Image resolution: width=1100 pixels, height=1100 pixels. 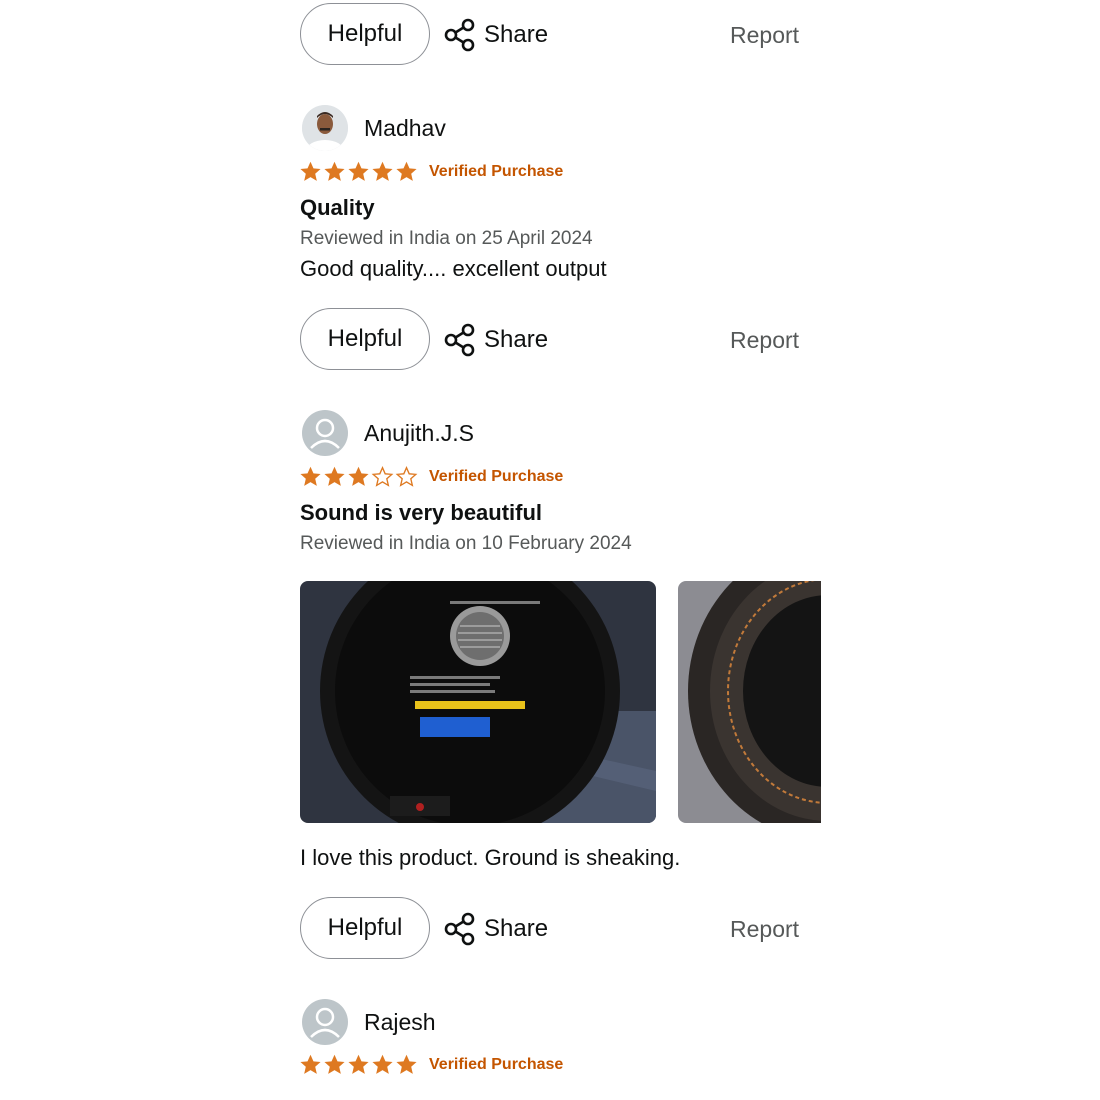 What do you see at coordinates (337, 207) in the screenshot?
I see `review-title: Quality` at bounding box center [337, 207].